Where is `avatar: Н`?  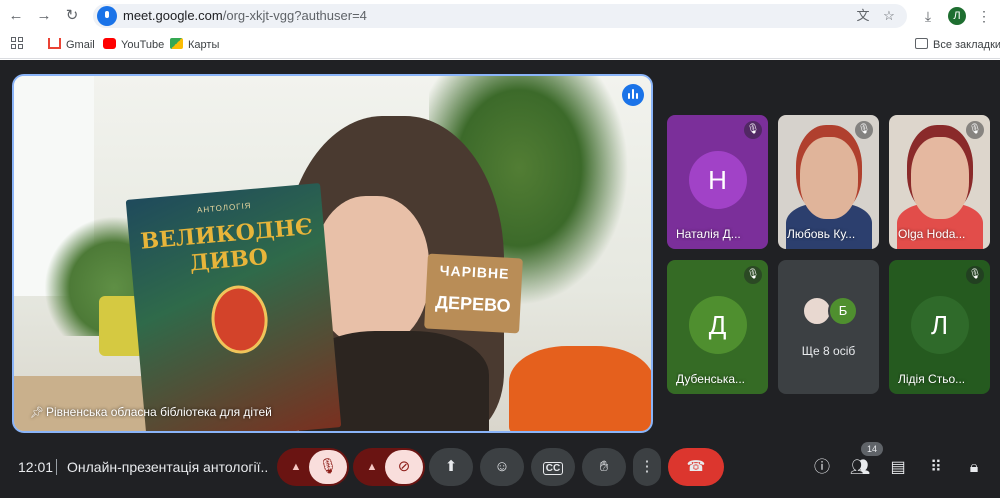
avatar: Н is located at coordinates (717, 180).